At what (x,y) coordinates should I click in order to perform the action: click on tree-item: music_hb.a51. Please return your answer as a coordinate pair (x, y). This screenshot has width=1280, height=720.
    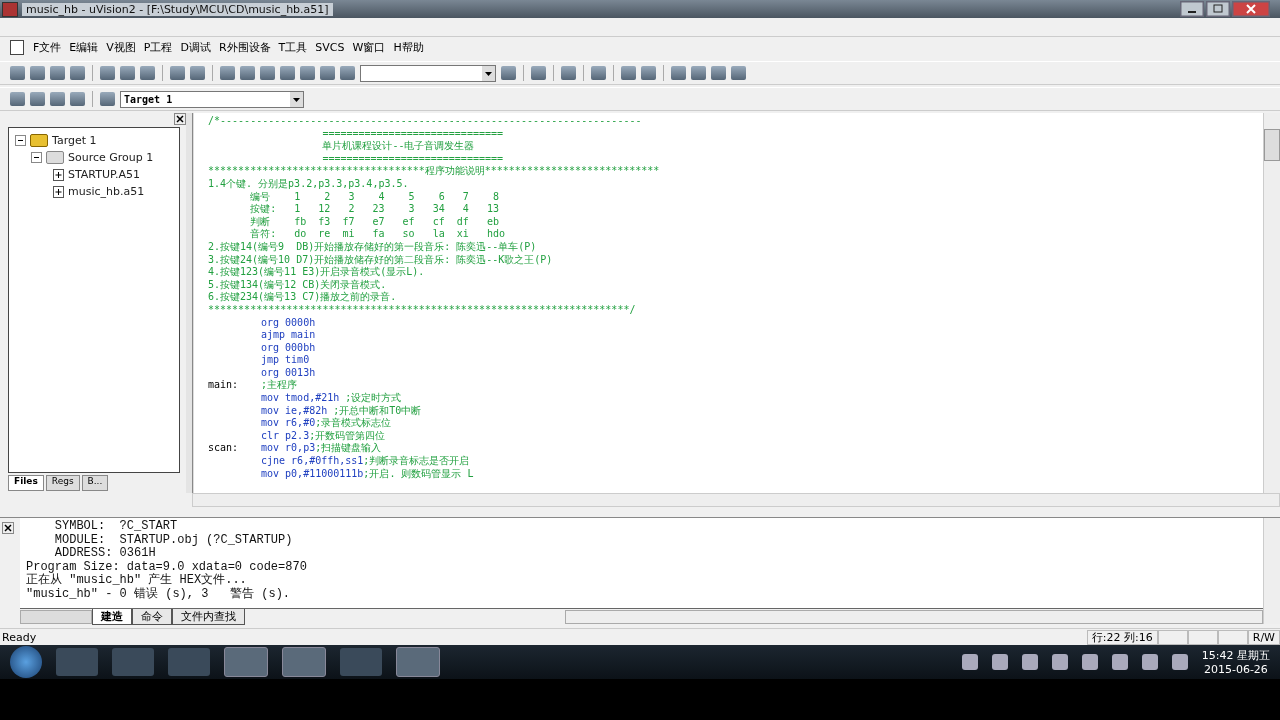
    Looking at the image, I should click on (106, 191).